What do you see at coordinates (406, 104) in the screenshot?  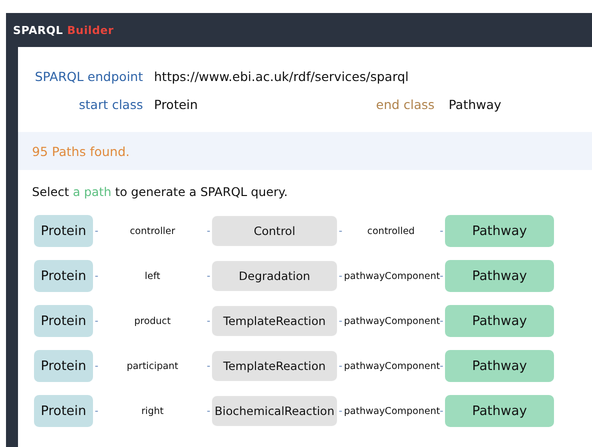 I see `end-class-label: end class` at bounding box center [406, 104].